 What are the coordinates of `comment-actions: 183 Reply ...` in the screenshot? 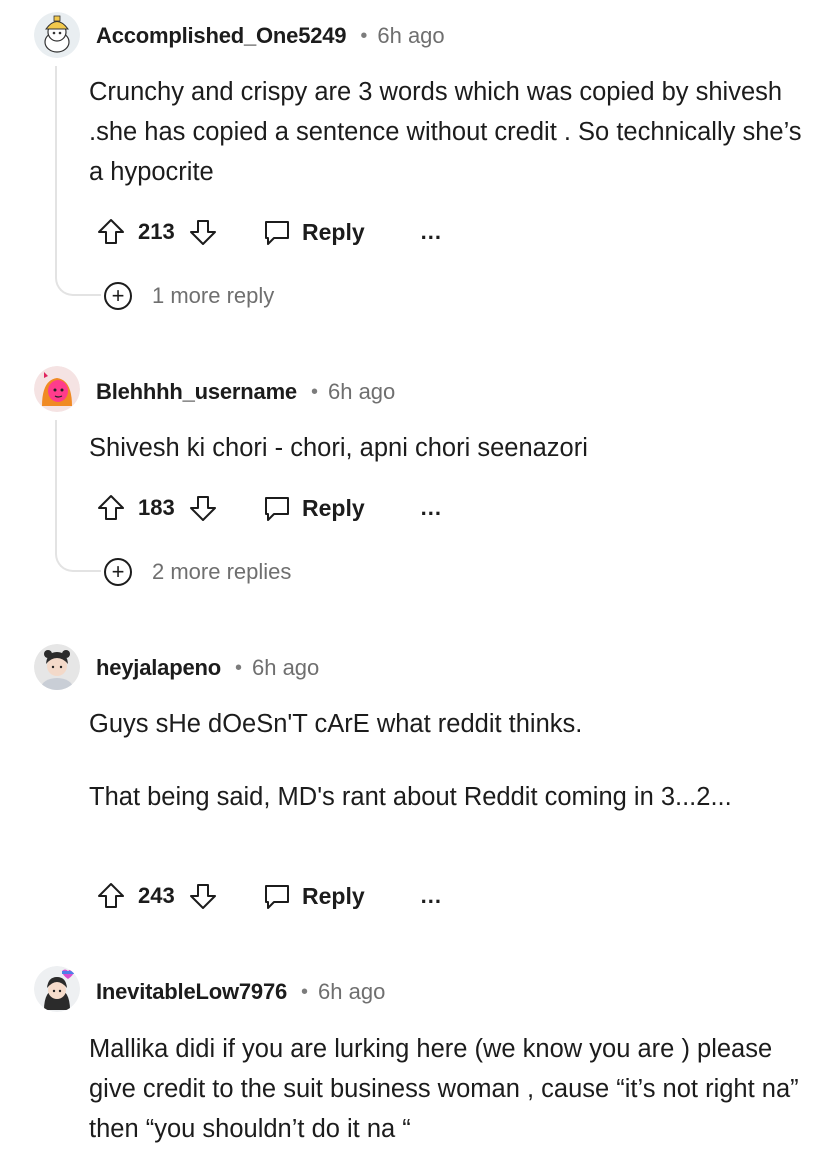 It's located at (269, 508).